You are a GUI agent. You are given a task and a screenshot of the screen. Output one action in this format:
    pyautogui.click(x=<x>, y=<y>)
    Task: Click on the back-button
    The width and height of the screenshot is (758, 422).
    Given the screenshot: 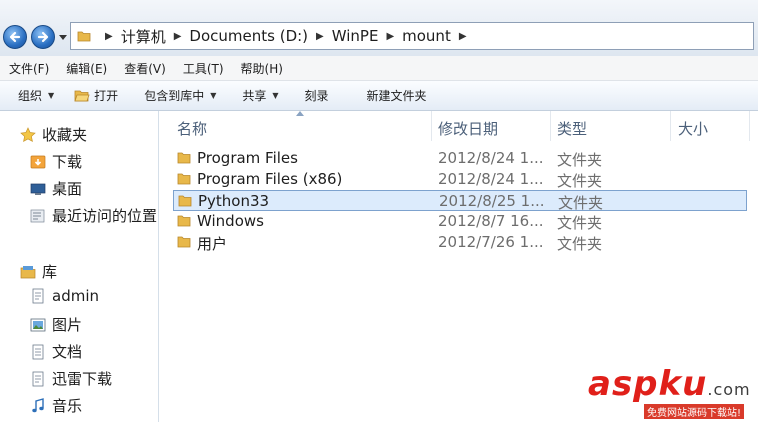 What is the action you would take?
    pyautogui.click(x=15, y=37)
    